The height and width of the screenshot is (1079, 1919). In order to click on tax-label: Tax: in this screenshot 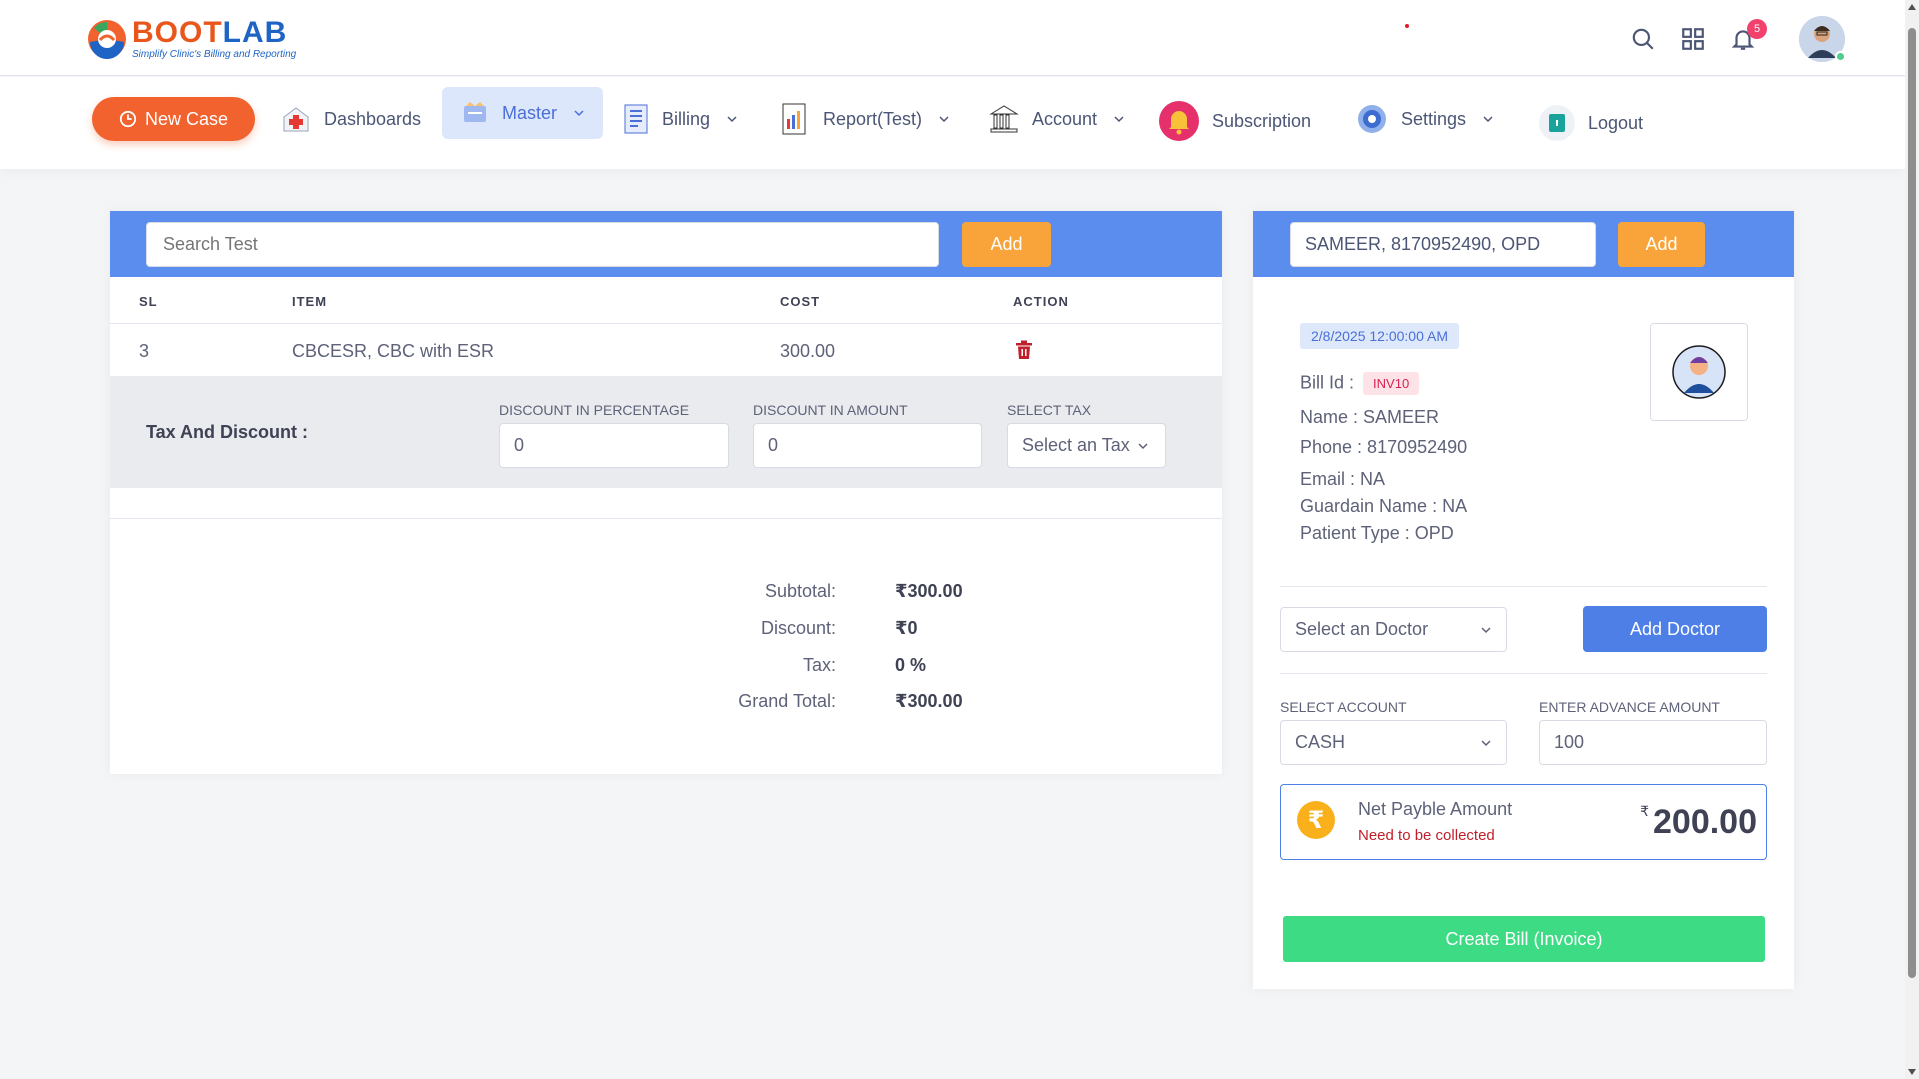, I will do `click(819, 665)`.